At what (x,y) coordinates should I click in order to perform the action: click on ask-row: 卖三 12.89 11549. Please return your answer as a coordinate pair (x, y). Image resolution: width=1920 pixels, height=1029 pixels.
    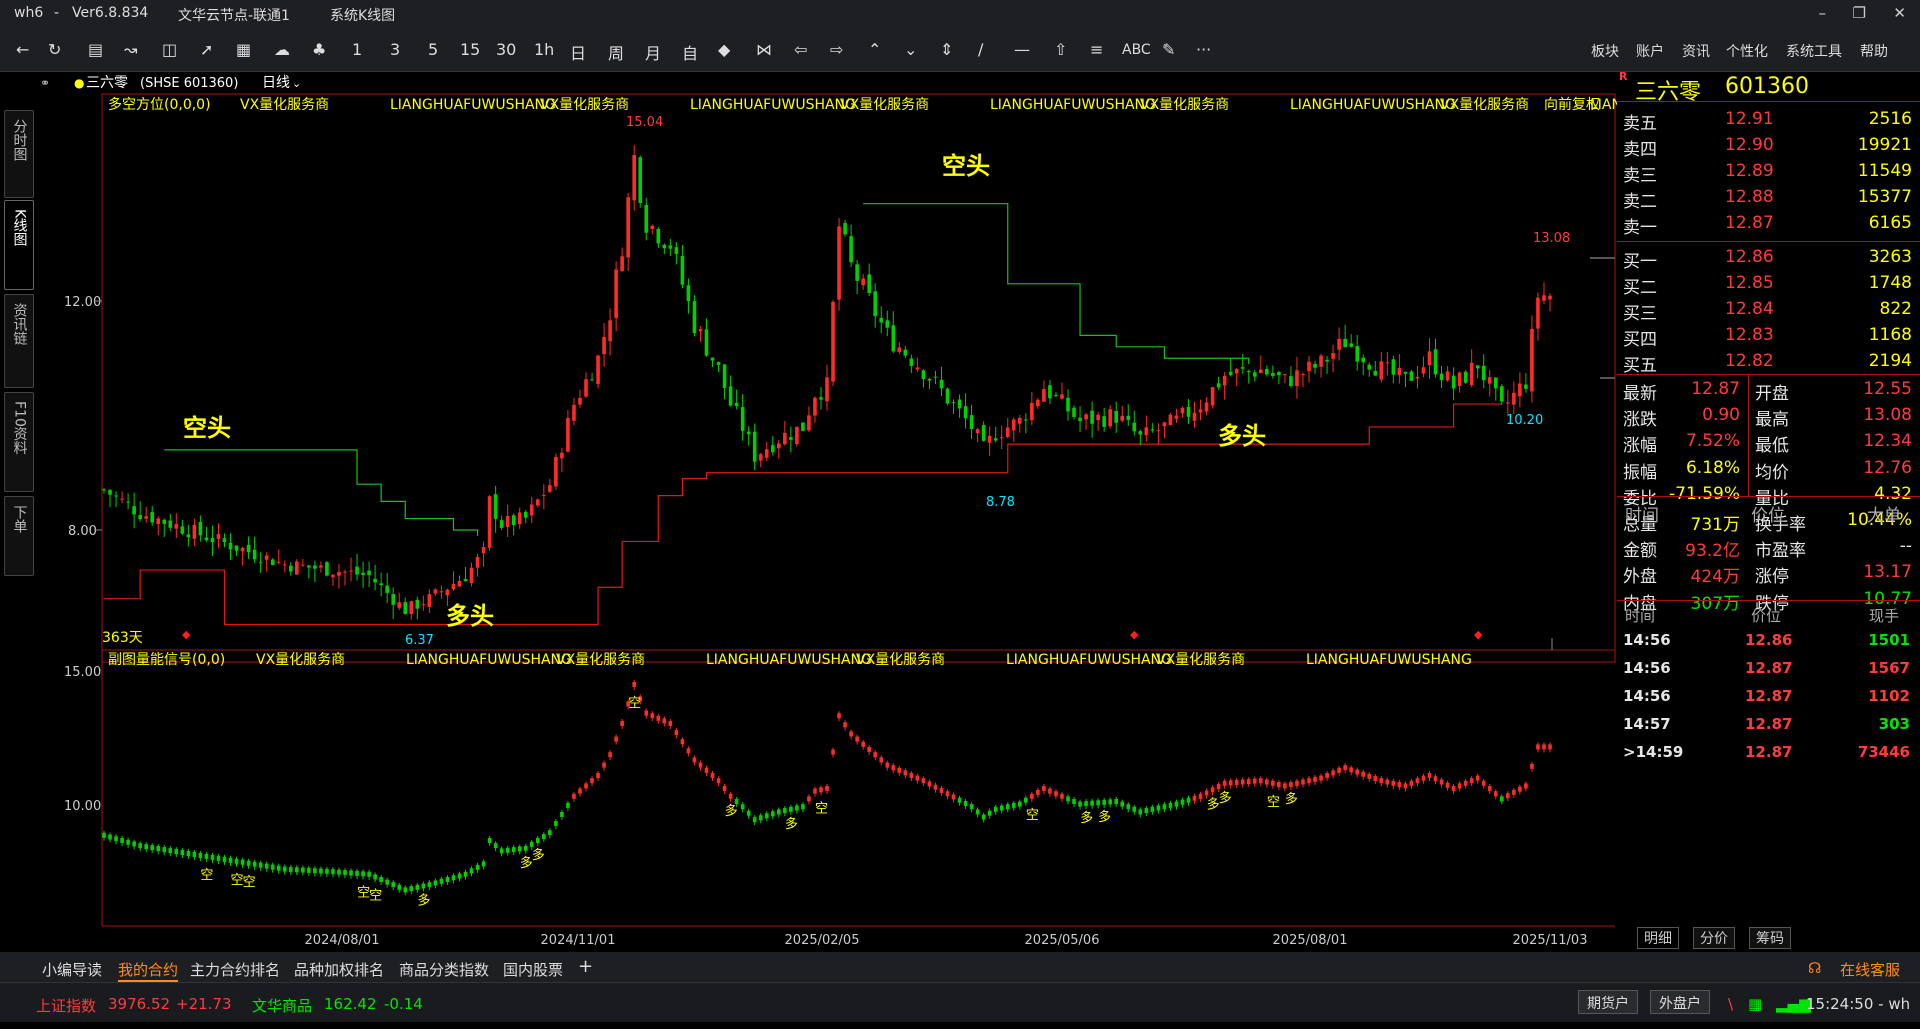
    Looking at the image, I should click on (1768, 172).